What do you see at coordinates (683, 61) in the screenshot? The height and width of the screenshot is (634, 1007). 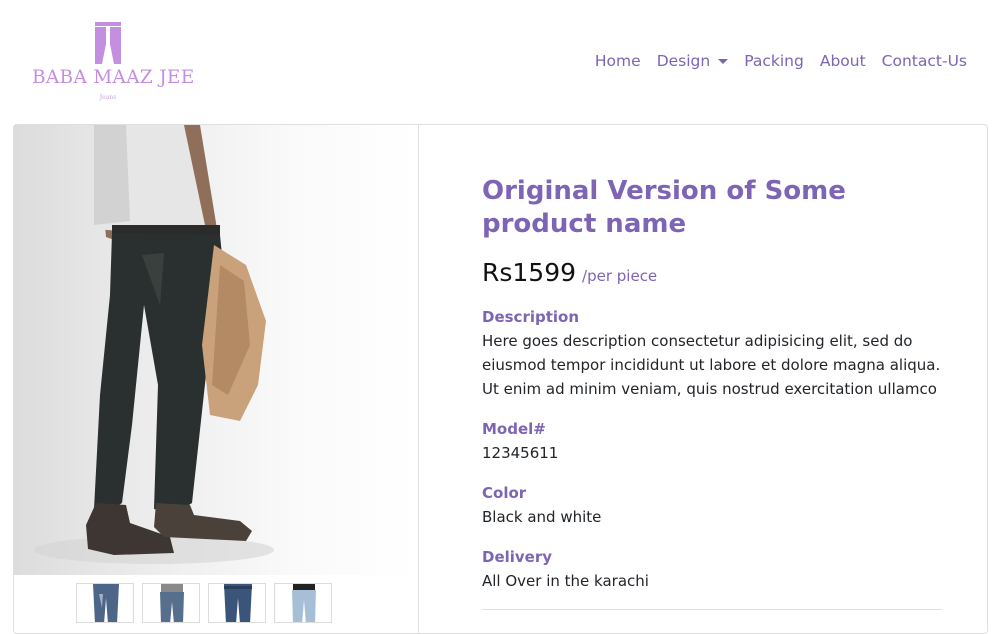 I see `nav-design-label: Design` at bounding box center [683, 61].